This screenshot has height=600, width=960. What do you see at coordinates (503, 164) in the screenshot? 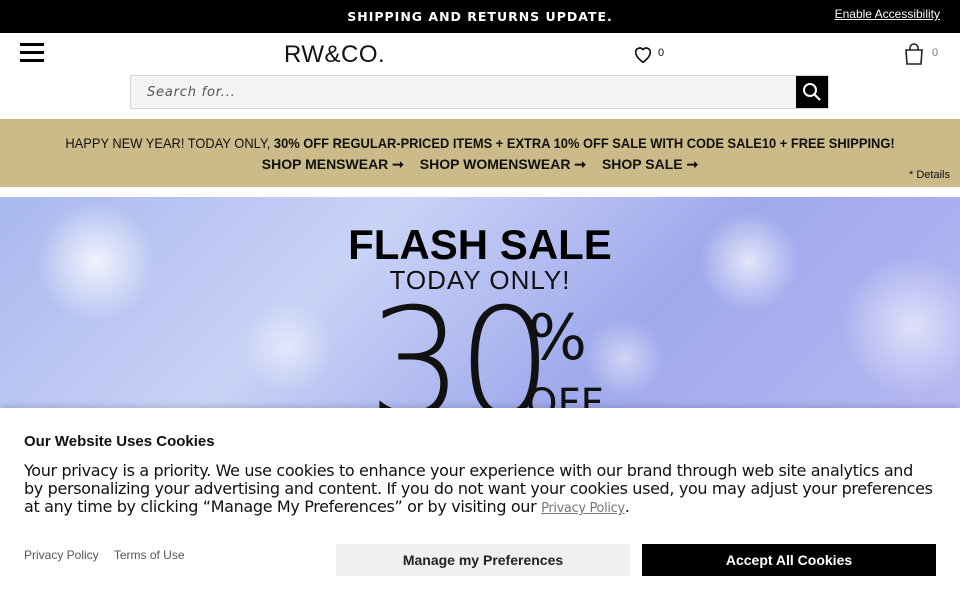
I see `shop-womenswear-link: SHOP WOMENSWEAR ➞` at bounding box center [503, 164].